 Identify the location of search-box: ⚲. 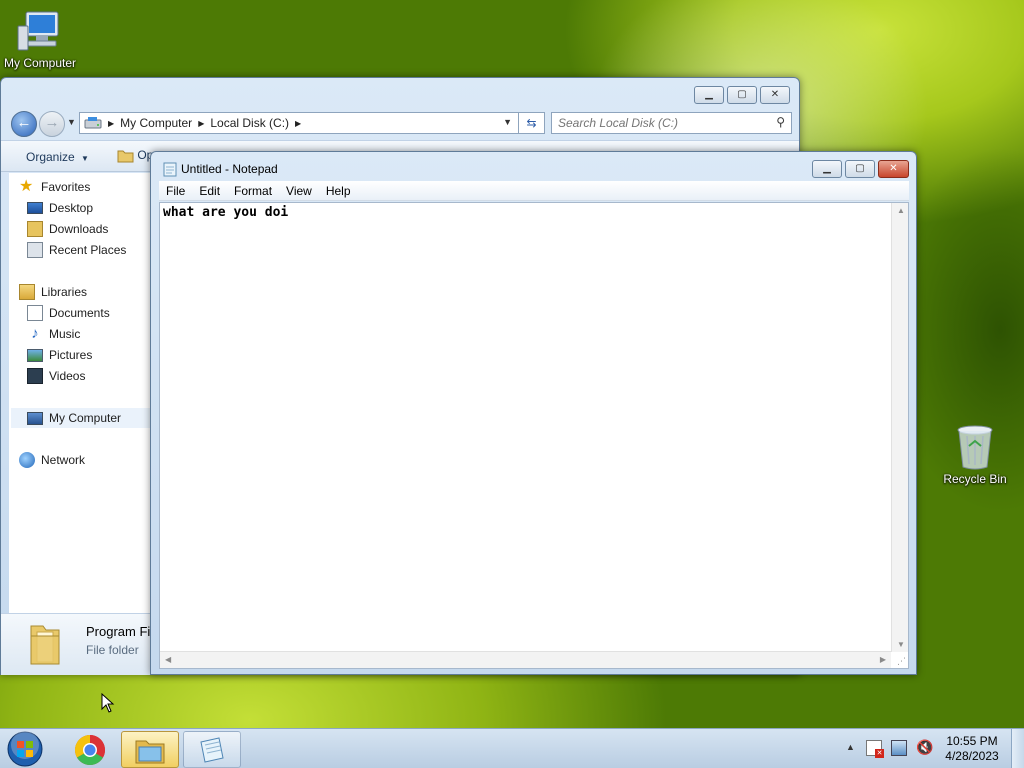
(671, 123).